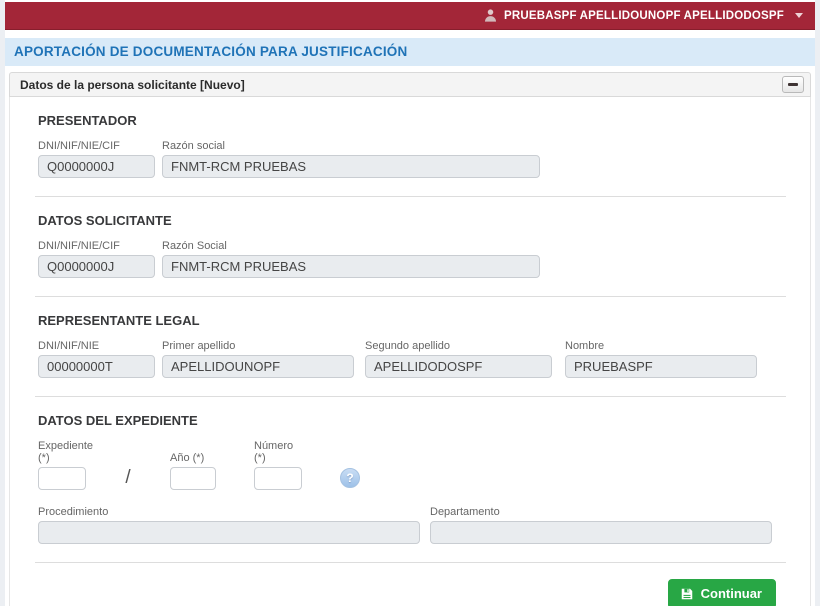  What do you see at coordinates (412, 137) in the screenshot?
I see `section-presentador: PRESENTADOR DNI/NIF/NIE/CIF Razón social` at bounding box center [412, 137].